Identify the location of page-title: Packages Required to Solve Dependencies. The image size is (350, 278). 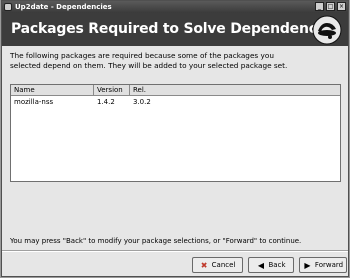
(175, 29).